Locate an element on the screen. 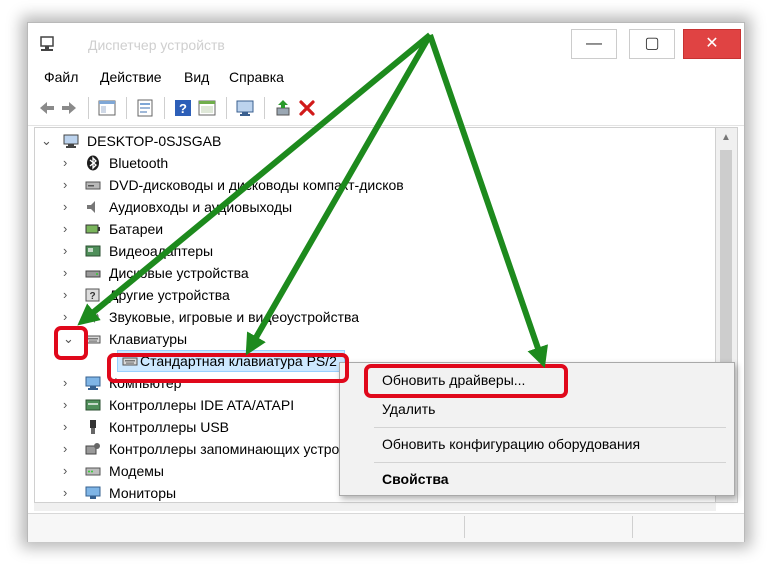 This screenshot has height=567, width=770. ide-controller-icon is located at coordinates (93, 405).